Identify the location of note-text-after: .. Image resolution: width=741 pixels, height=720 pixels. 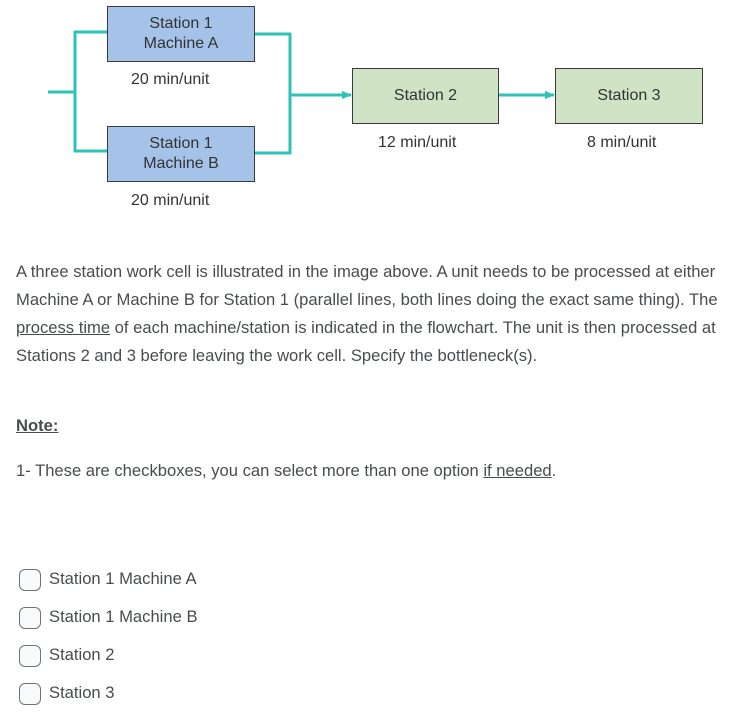
(554, 470).